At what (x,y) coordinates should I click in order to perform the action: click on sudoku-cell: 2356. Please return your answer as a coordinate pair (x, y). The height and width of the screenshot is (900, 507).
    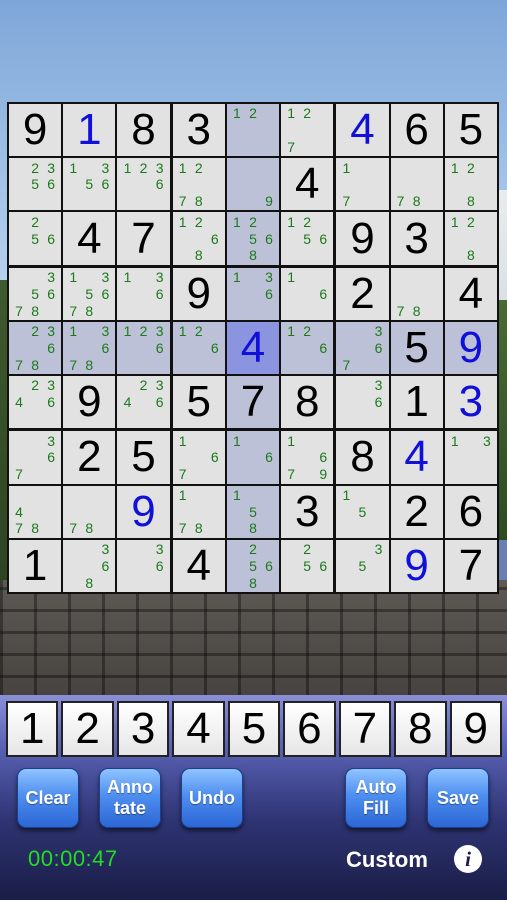
    Looking at the image, I should click on (35, 184).